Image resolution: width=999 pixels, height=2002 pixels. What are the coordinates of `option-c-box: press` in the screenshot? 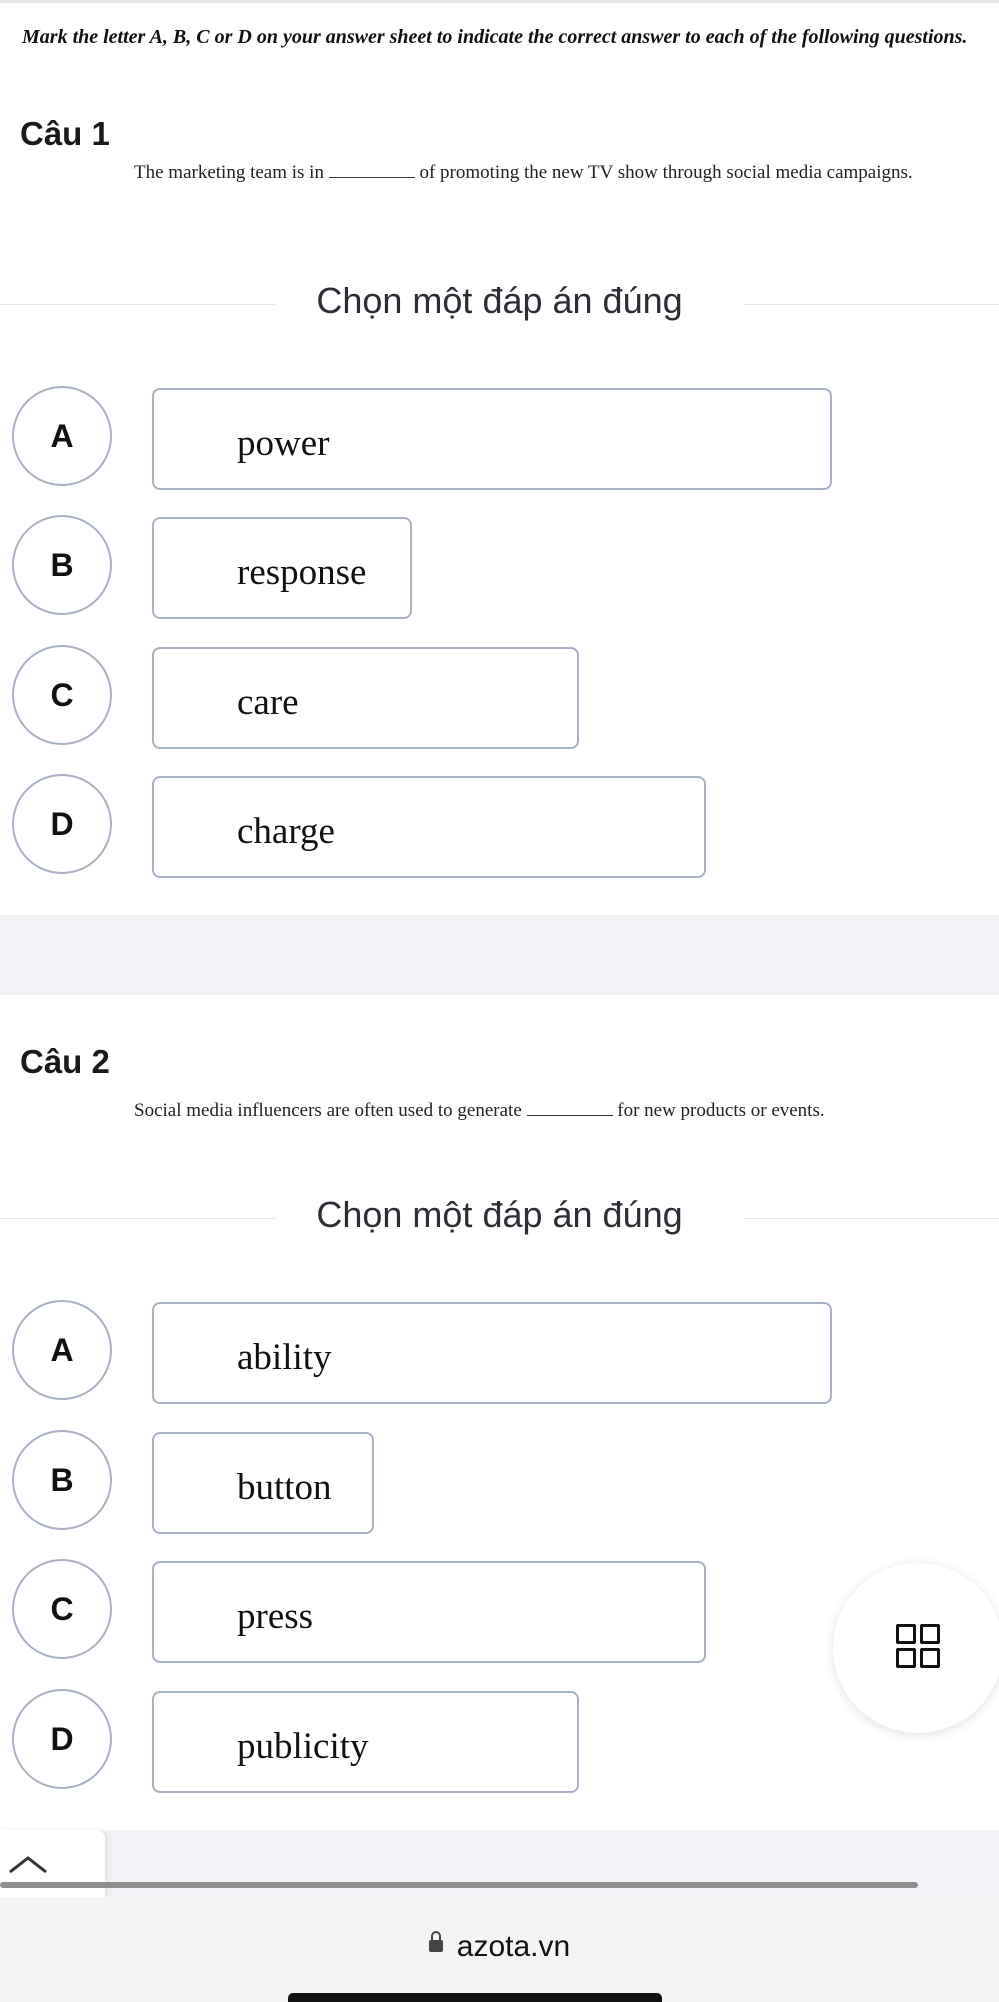 It's located at (429, 1612).